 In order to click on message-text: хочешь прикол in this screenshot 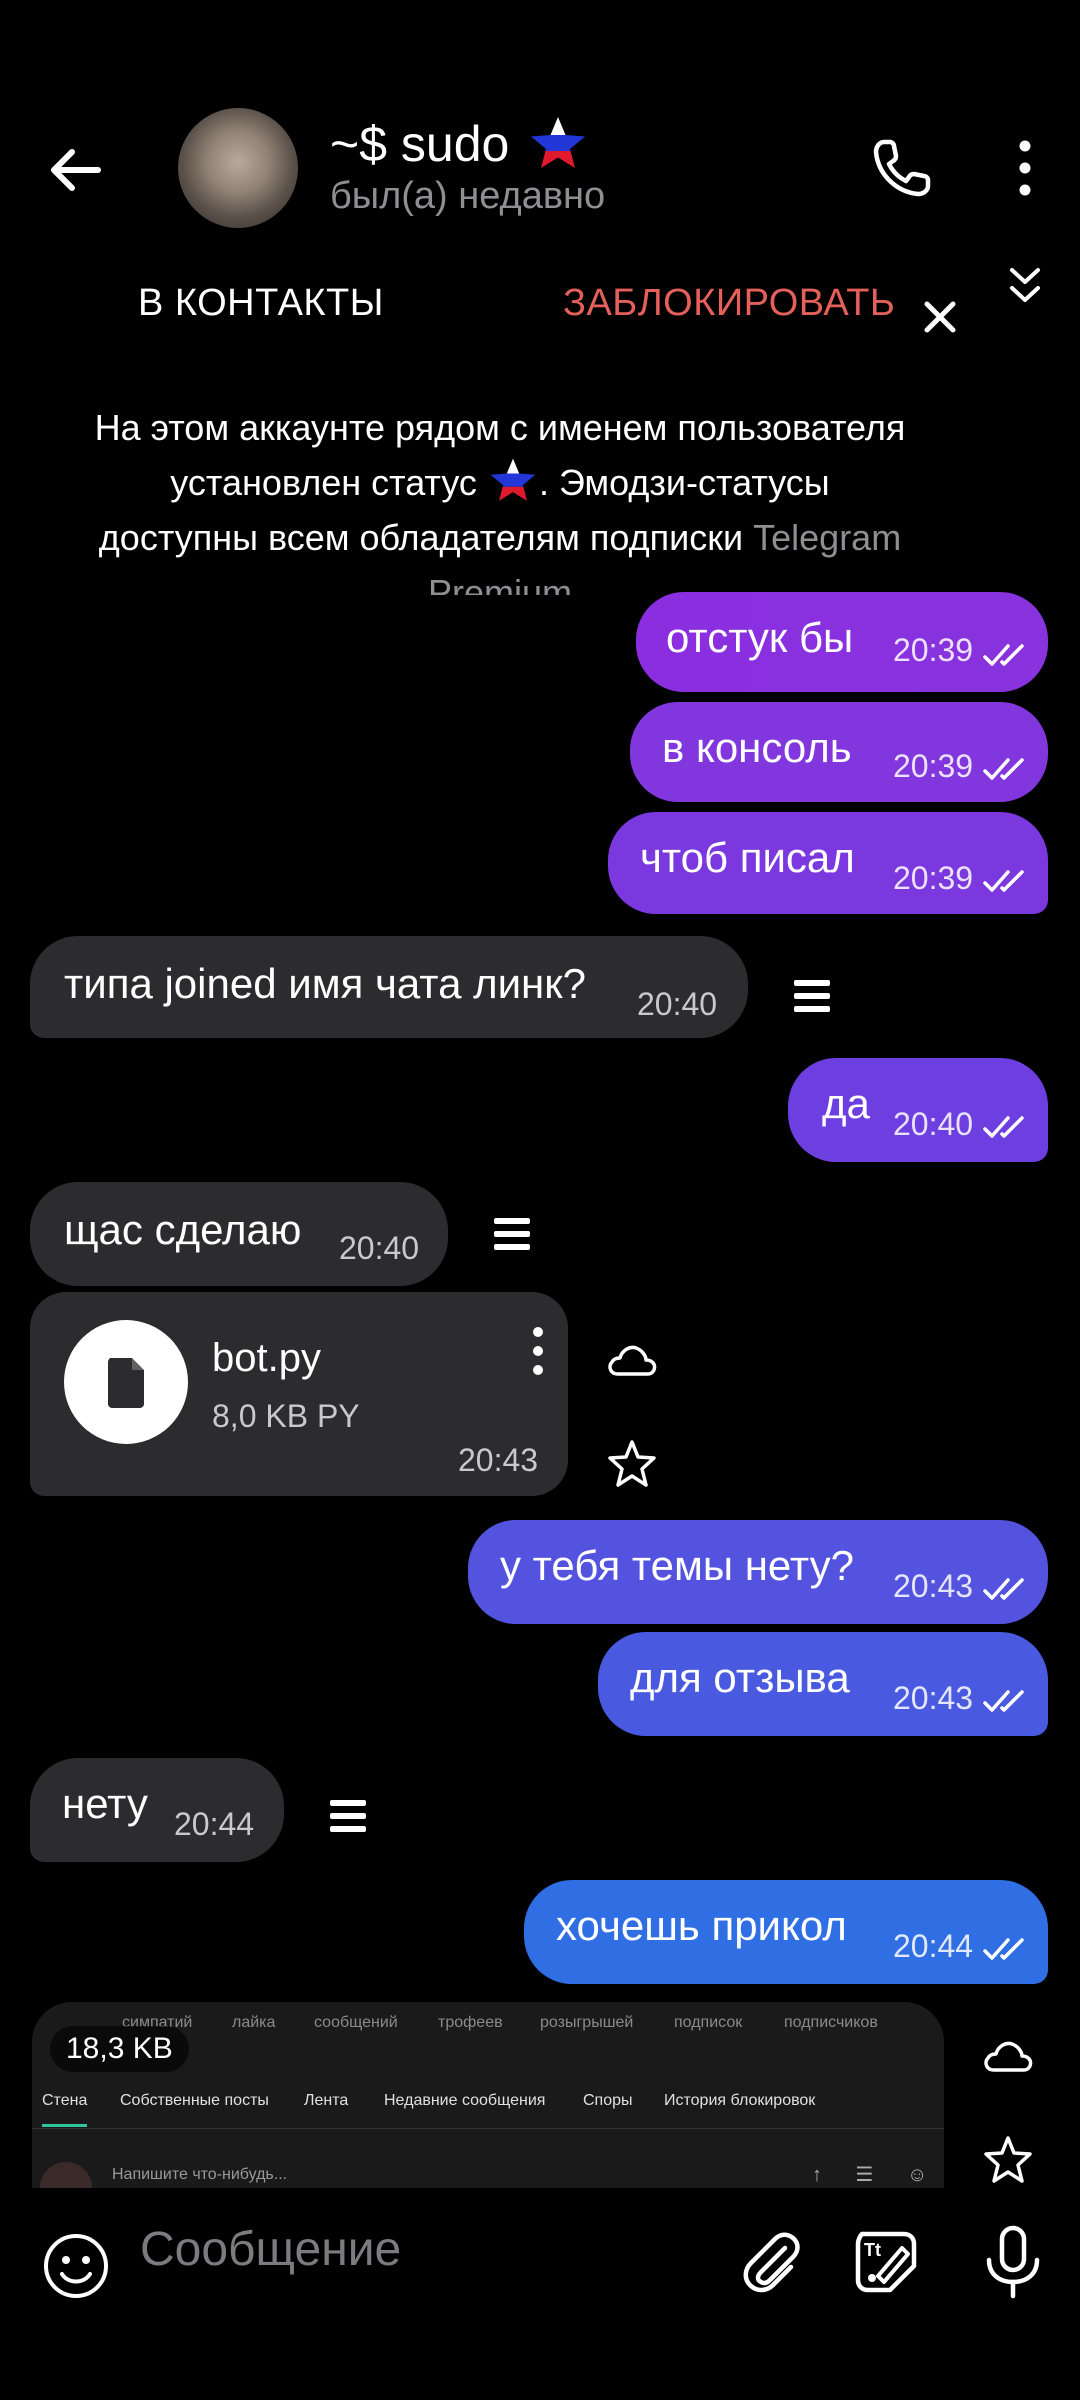, I will do `click(701, 1925)`.